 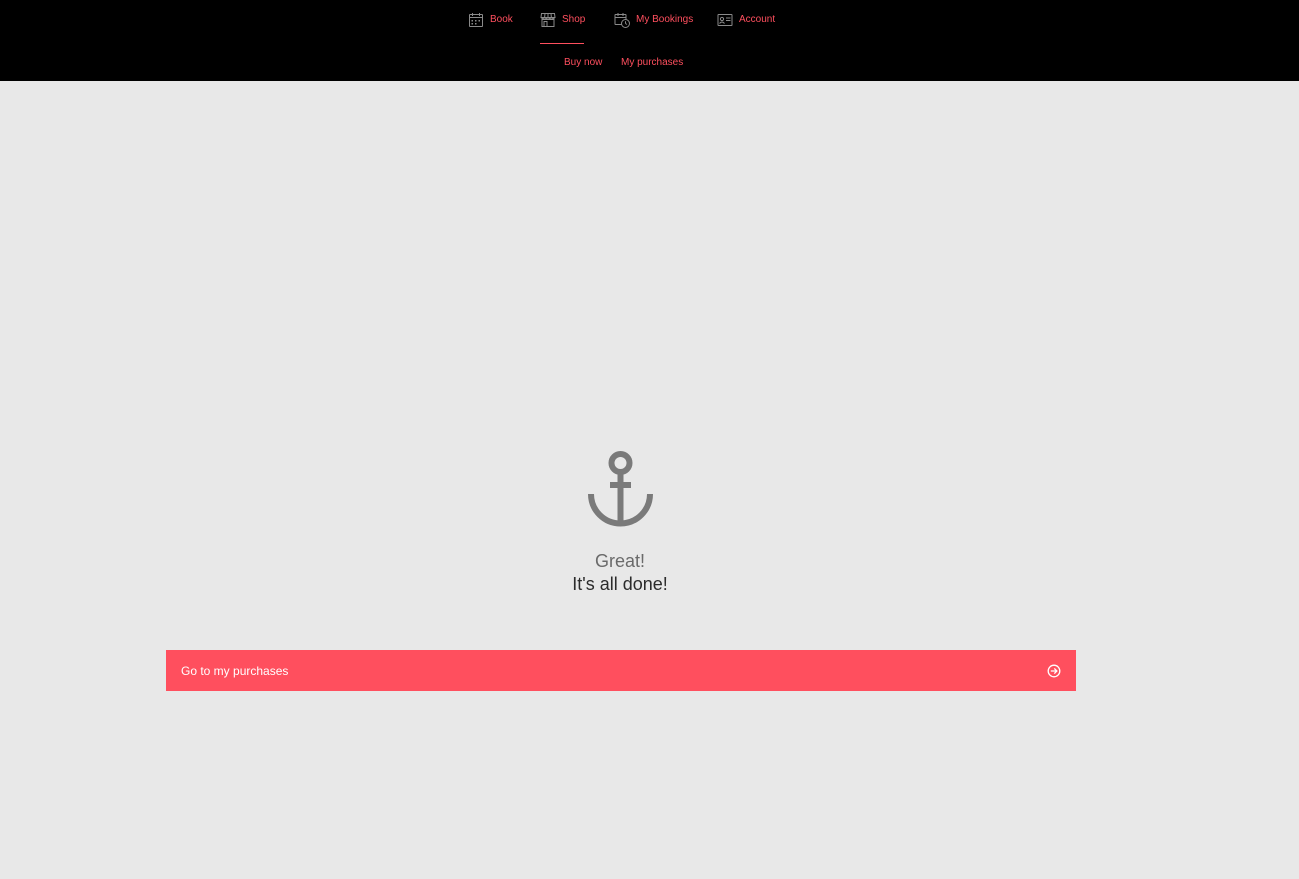 What do you see at coordinates (583, 63) in the screenshot?
I see `subnav-item-buy-now: Buy now` at bounding box center [583, 63].